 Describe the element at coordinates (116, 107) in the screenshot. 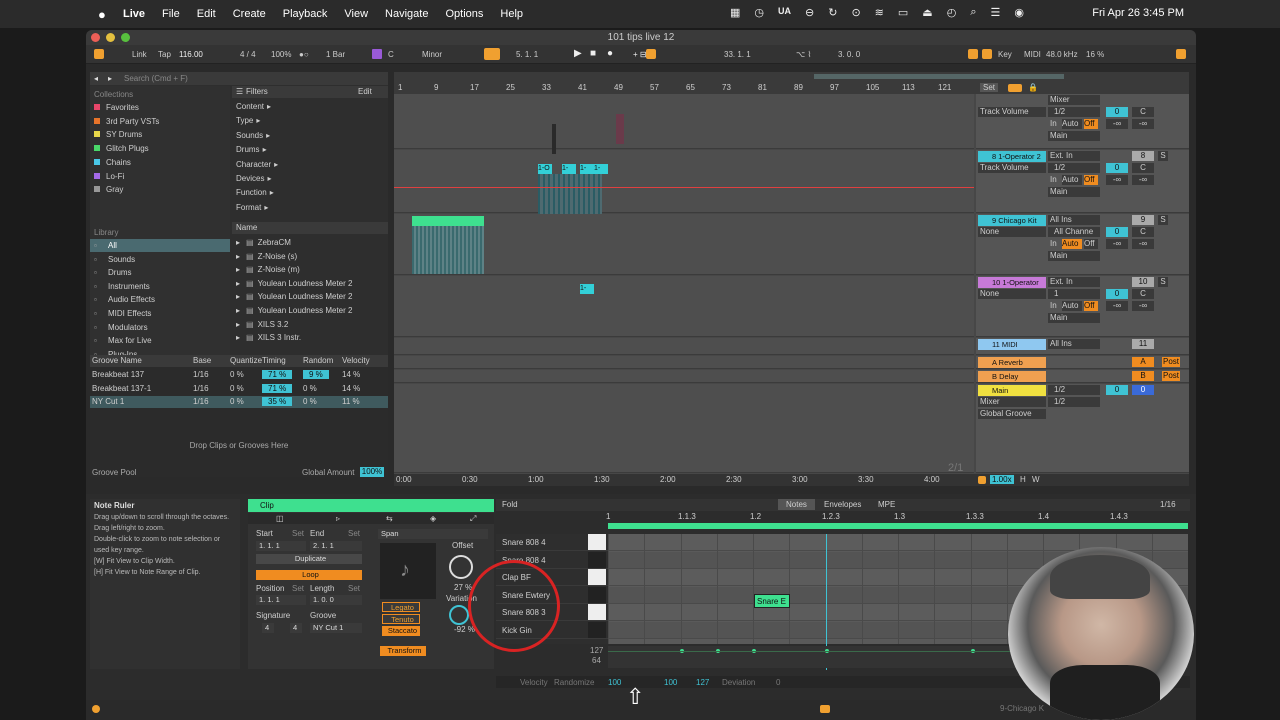

I see `collection-item: Favorites` at that location.